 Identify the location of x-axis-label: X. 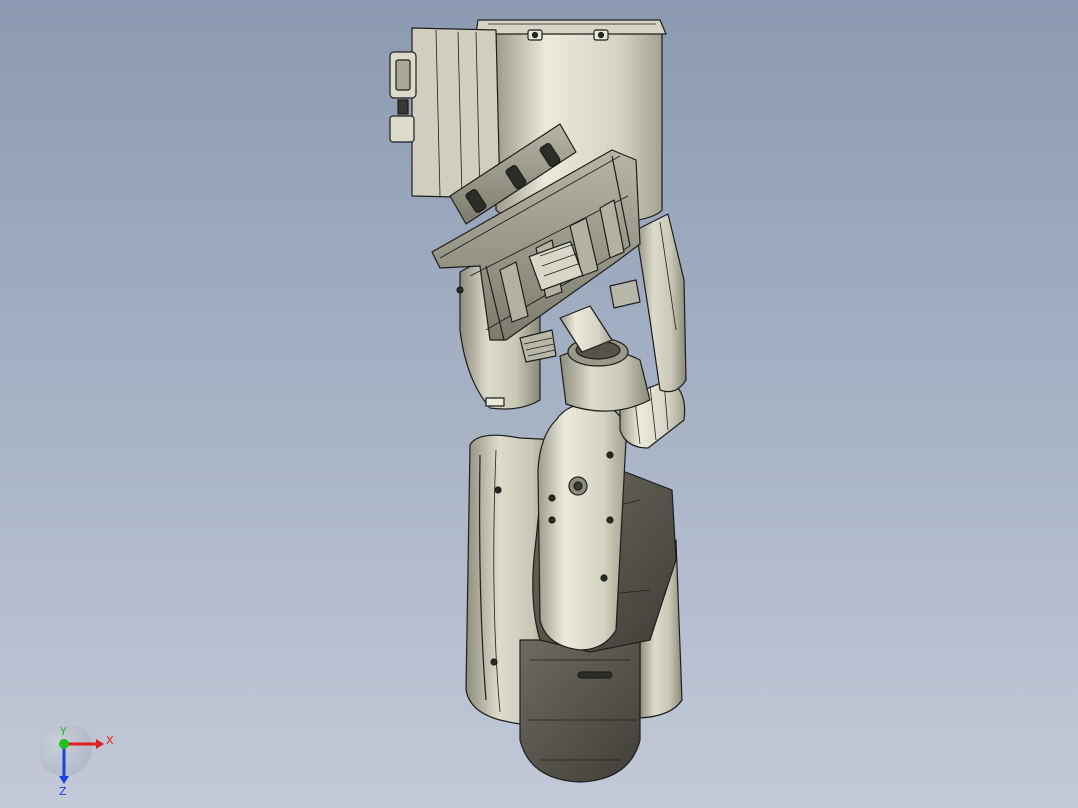
(110, 740).